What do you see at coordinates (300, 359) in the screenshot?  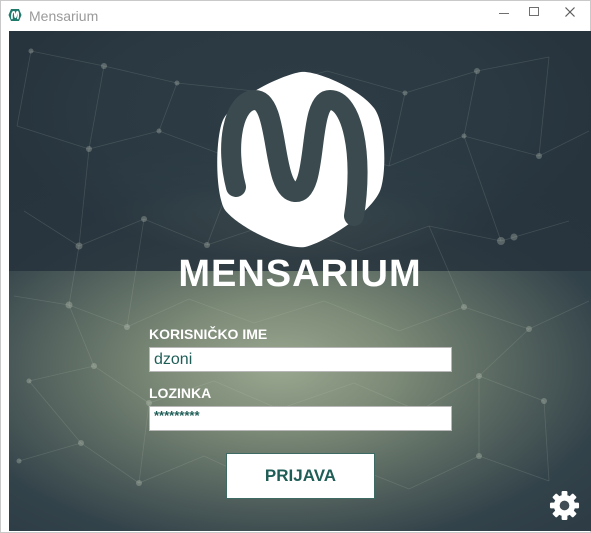 I see `username-input: dzoni` at bounding box center [300, 359].